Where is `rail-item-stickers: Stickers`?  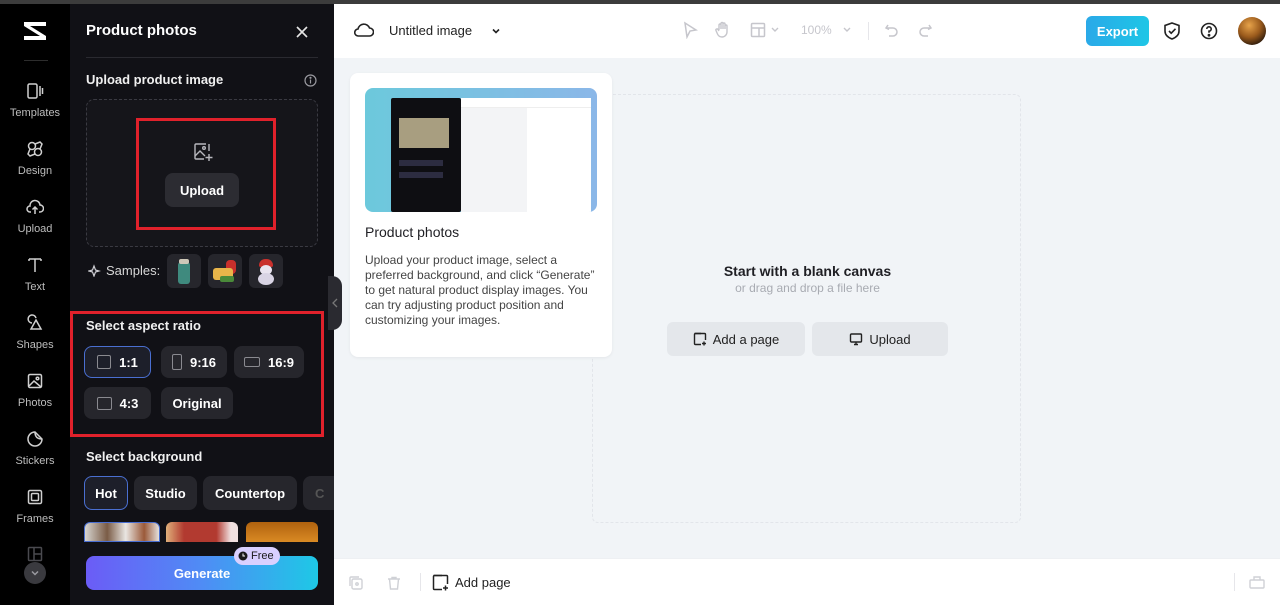
rail-item-stickers: Stickers is located at coordinates (35, 455).